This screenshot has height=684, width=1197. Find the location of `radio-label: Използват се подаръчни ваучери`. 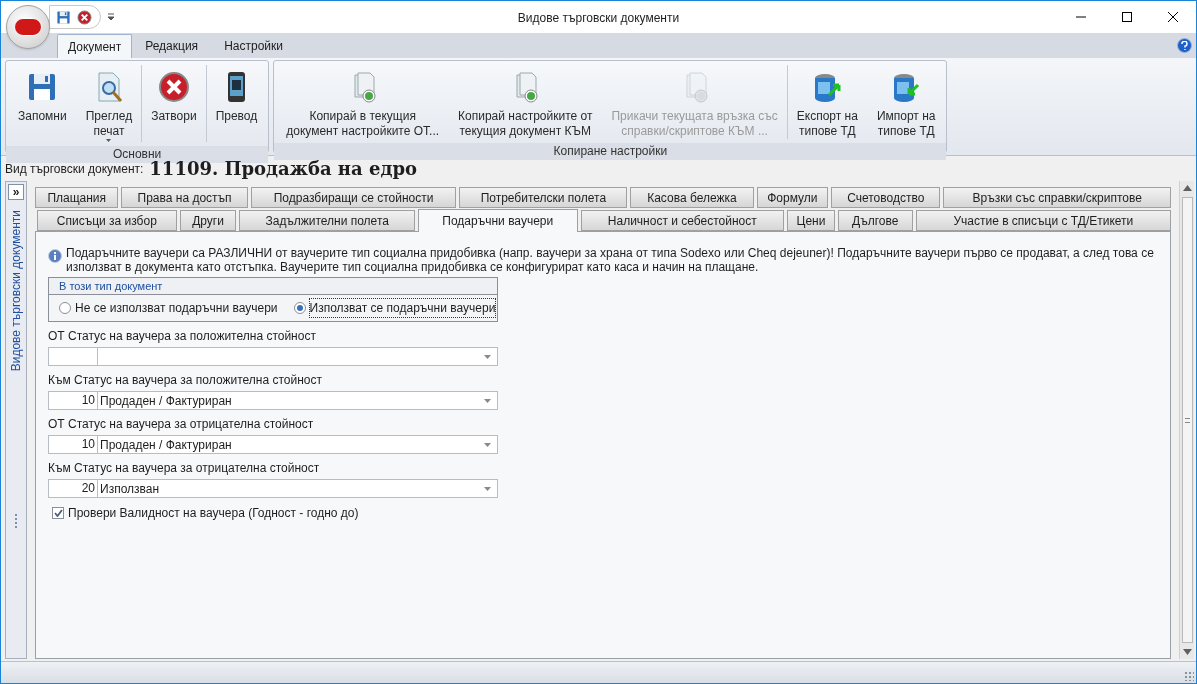

radio-label: Използват се подаръчни ваучери is located at coordinates (402, 308).